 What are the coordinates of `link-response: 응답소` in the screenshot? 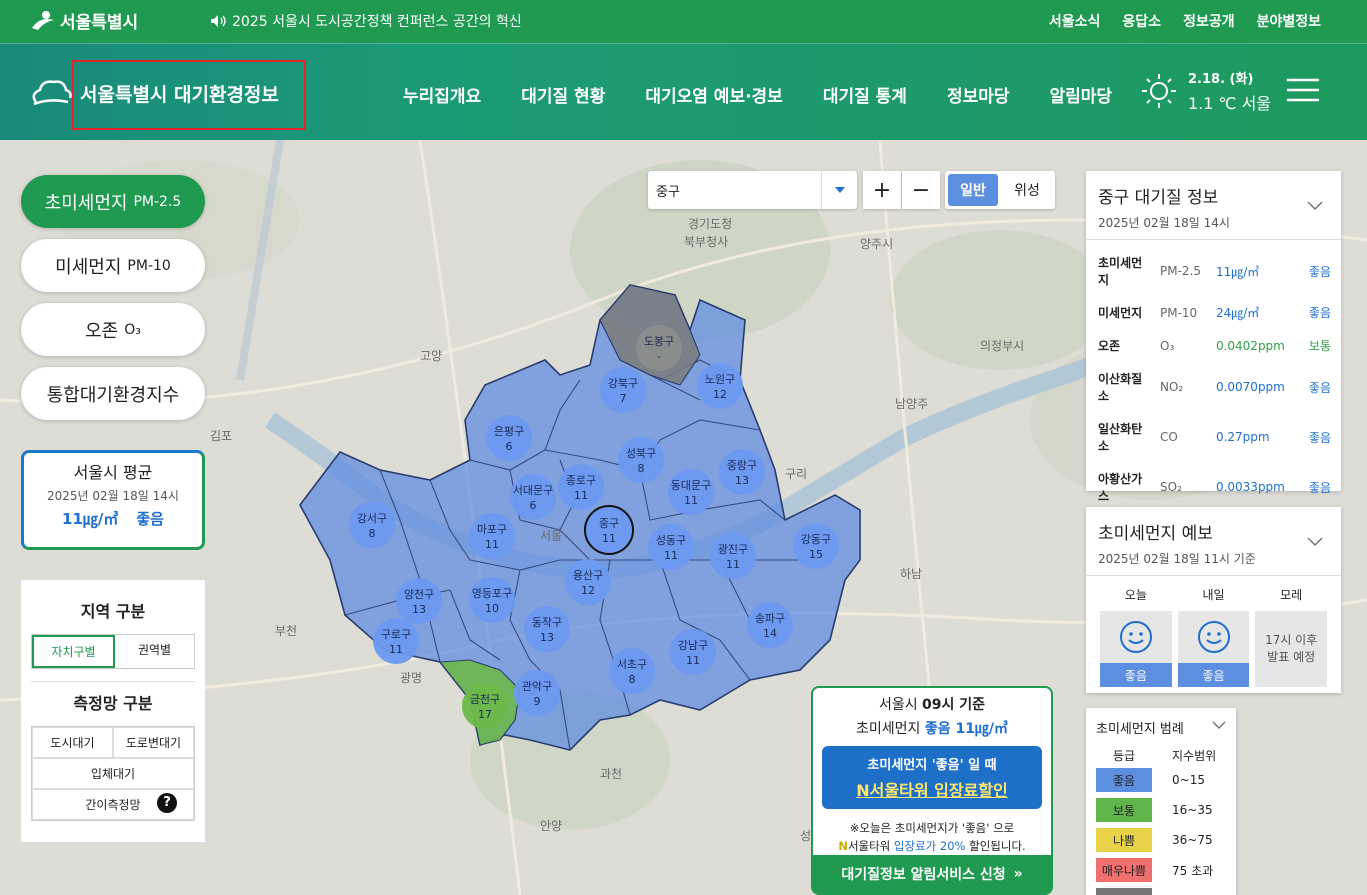 It's located at (1141, 21).